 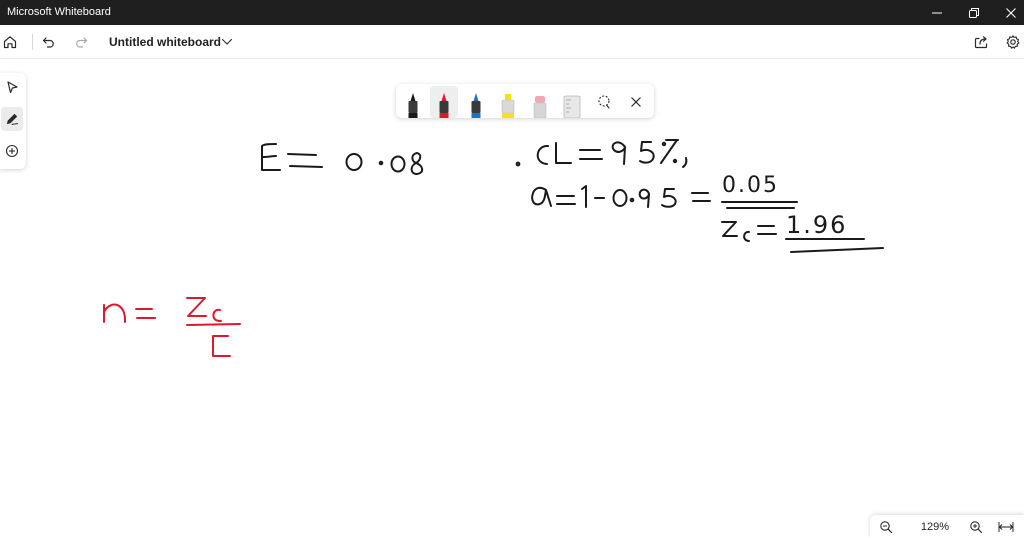 What do you see at coordinates (59, 12) in the screenshot?
I see `window-title: Microsoft Whiteboard` at bounding box center [59, 12].